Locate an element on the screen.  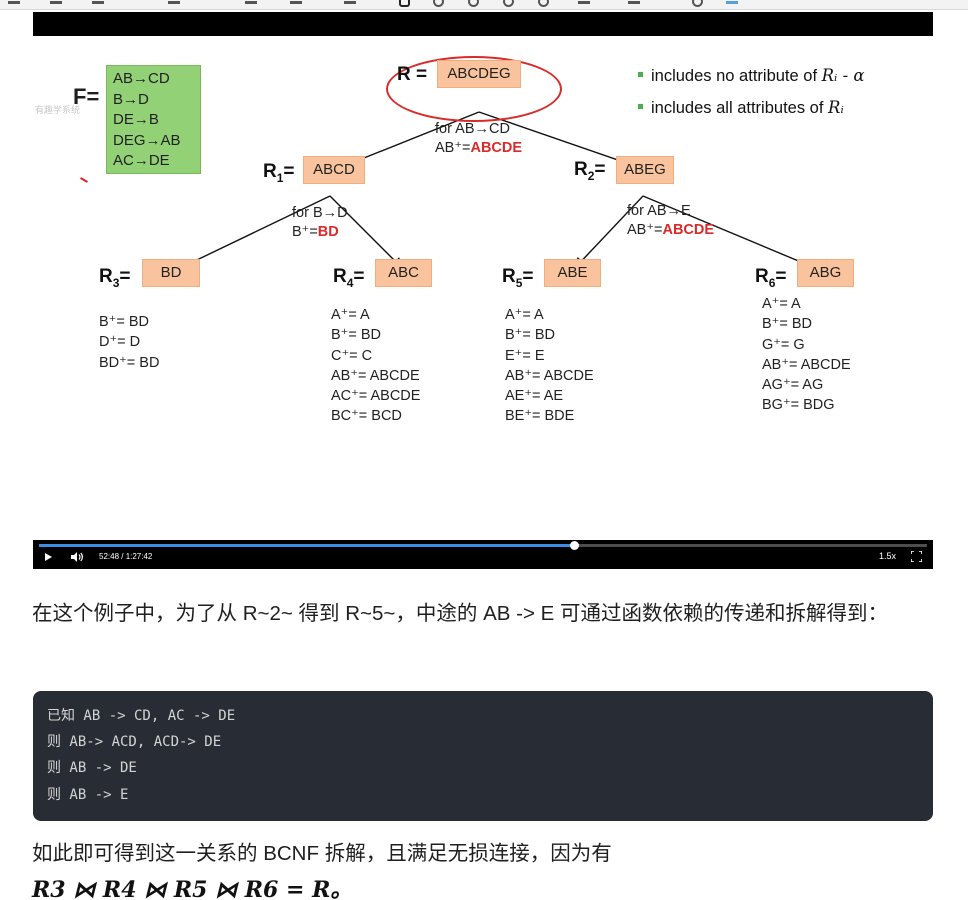
player-controls: 52:48 / 1:27:42 1.5x is located at coordinates (483, 554).